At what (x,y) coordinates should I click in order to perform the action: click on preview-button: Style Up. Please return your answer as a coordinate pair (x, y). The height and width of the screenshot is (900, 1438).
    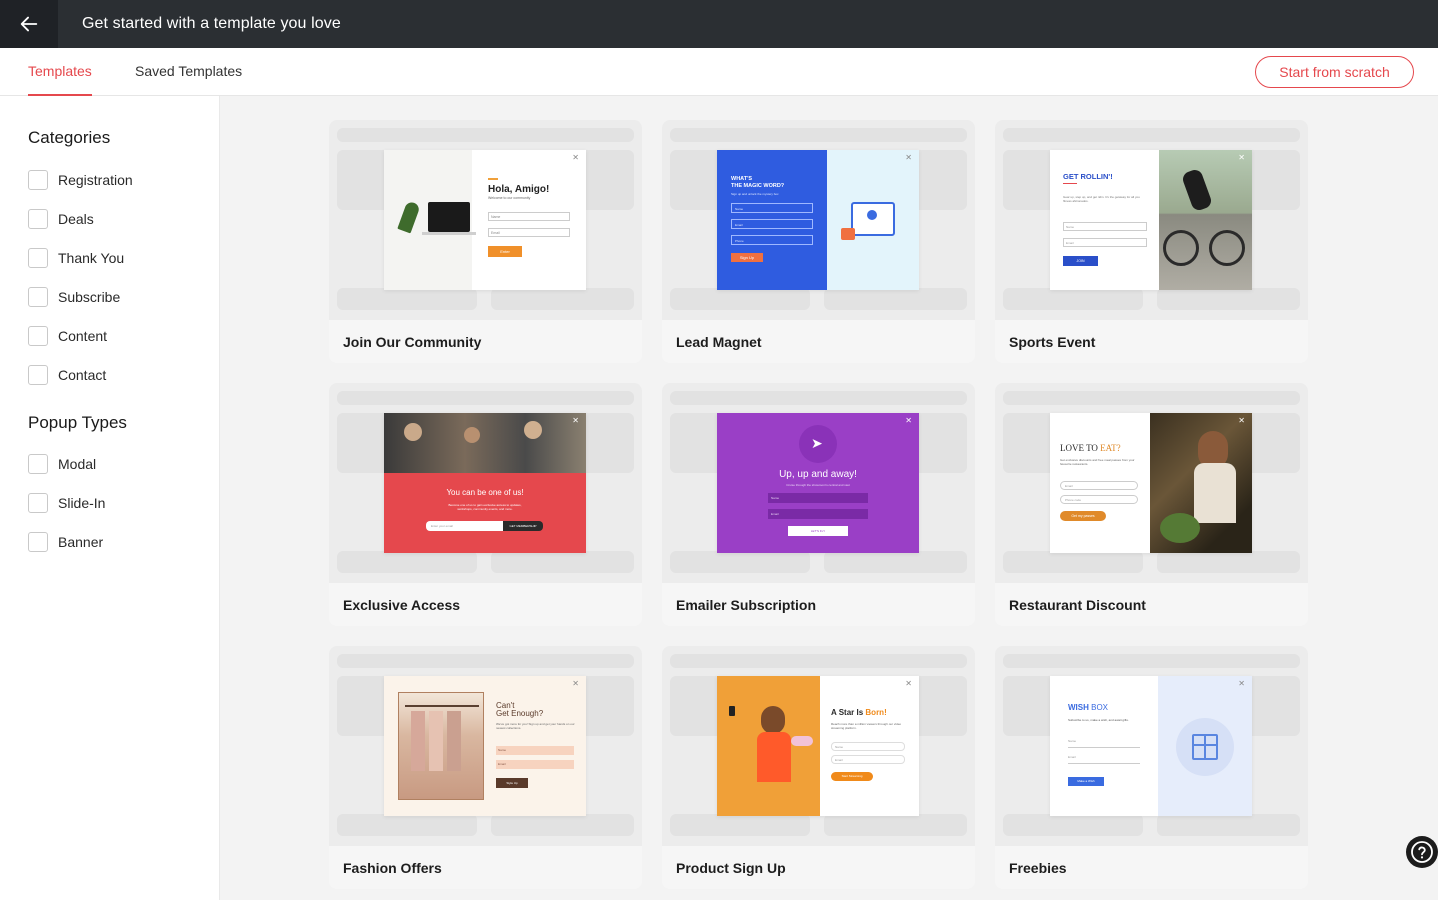
    Looking at the image, I should click on (512, 783).